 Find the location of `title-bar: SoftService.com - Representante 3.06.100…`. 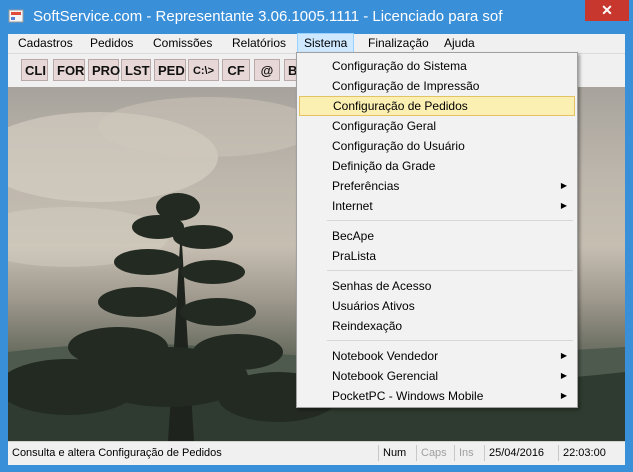

title-bar: SoftService.com - Representante 3.06.100… is located at coordinates (316, 17).